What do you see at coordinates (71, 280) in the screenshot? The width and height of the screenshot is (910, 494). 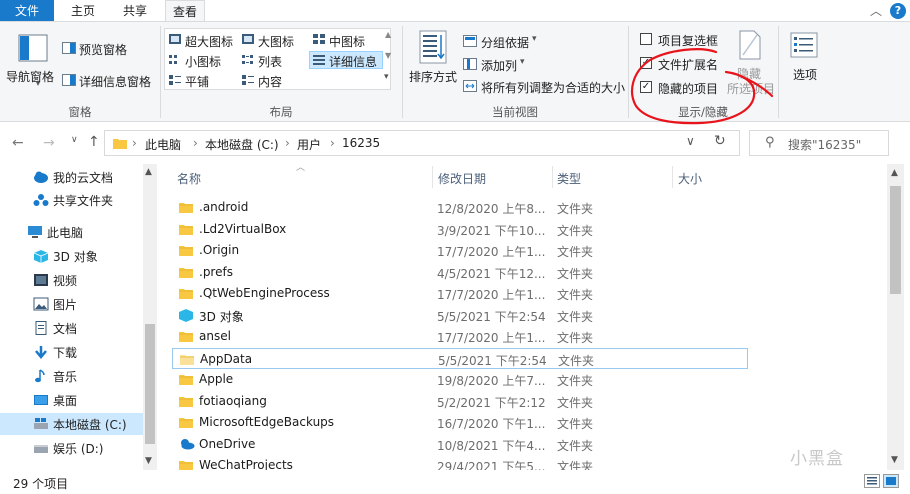 I see `nav-item-videos: 视频` at bounding box center [71, 280].